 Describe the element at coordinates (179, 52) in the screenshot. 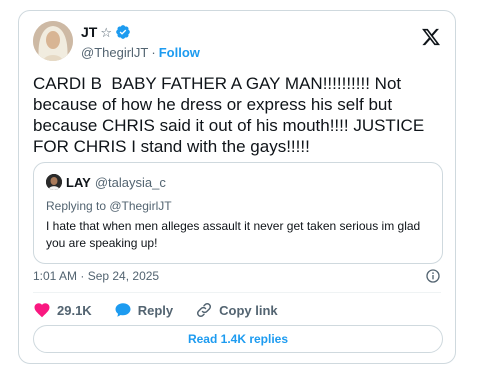

I see `follow-button: Follow` at that location.